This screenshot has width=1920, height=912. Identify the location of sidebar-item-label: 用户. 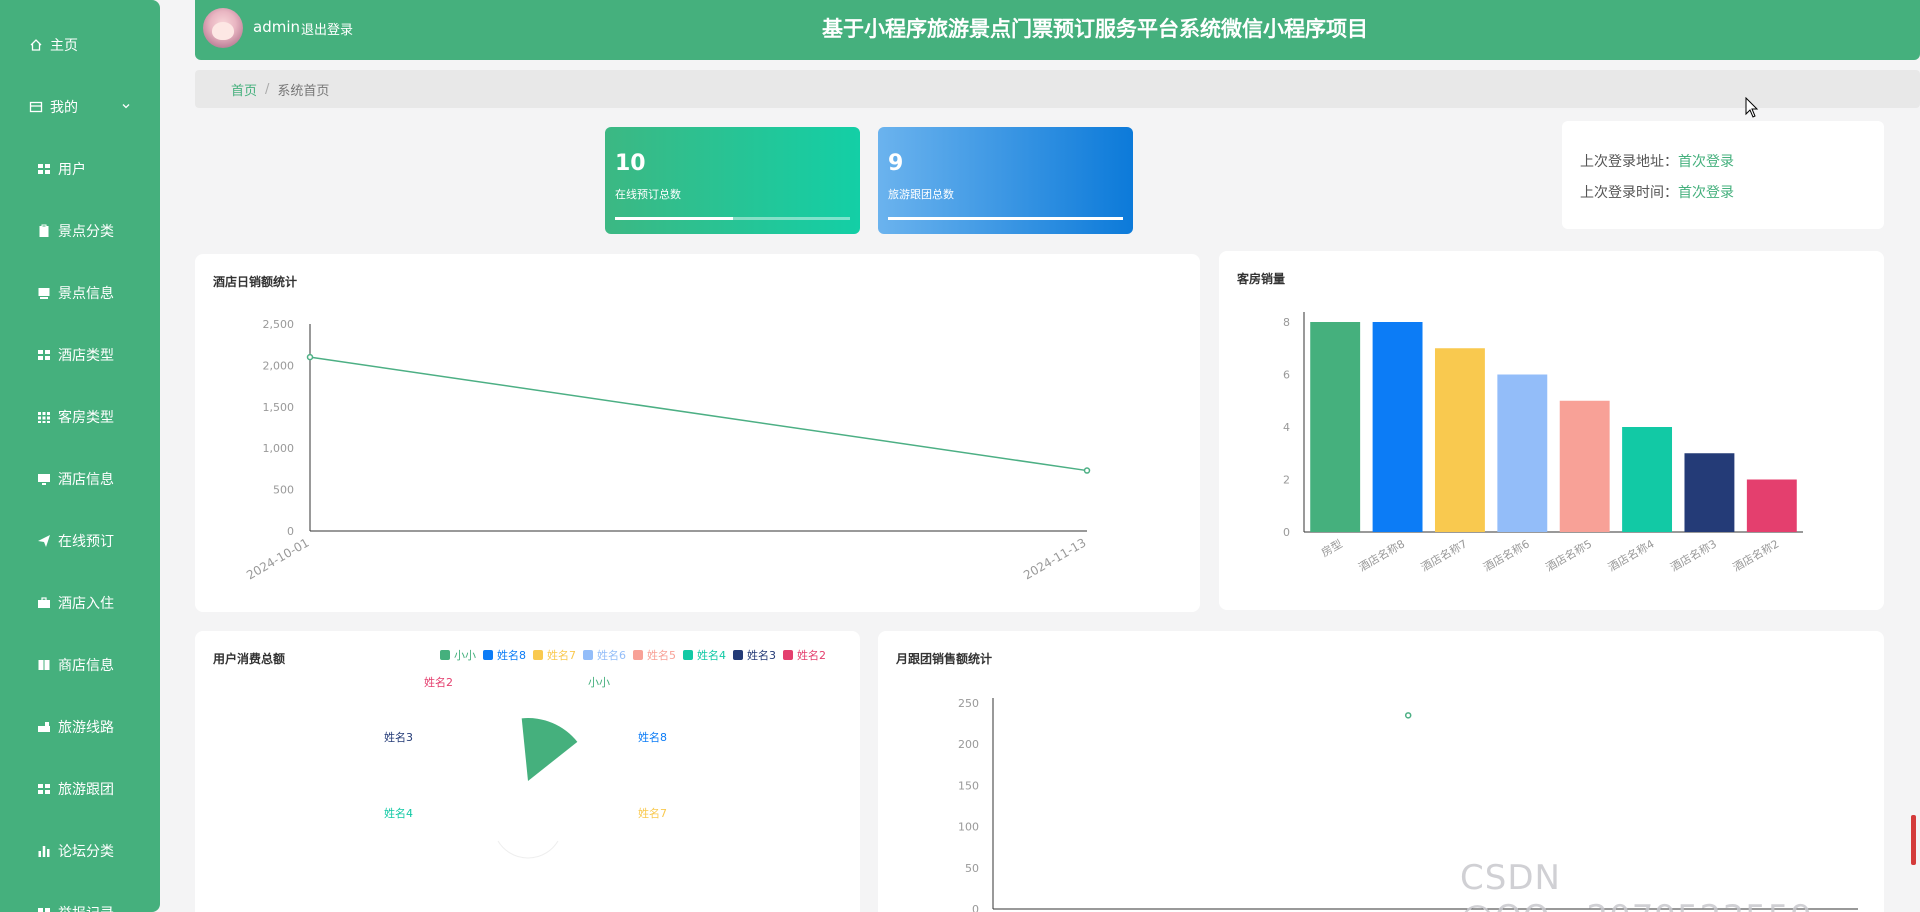
(72, 170).